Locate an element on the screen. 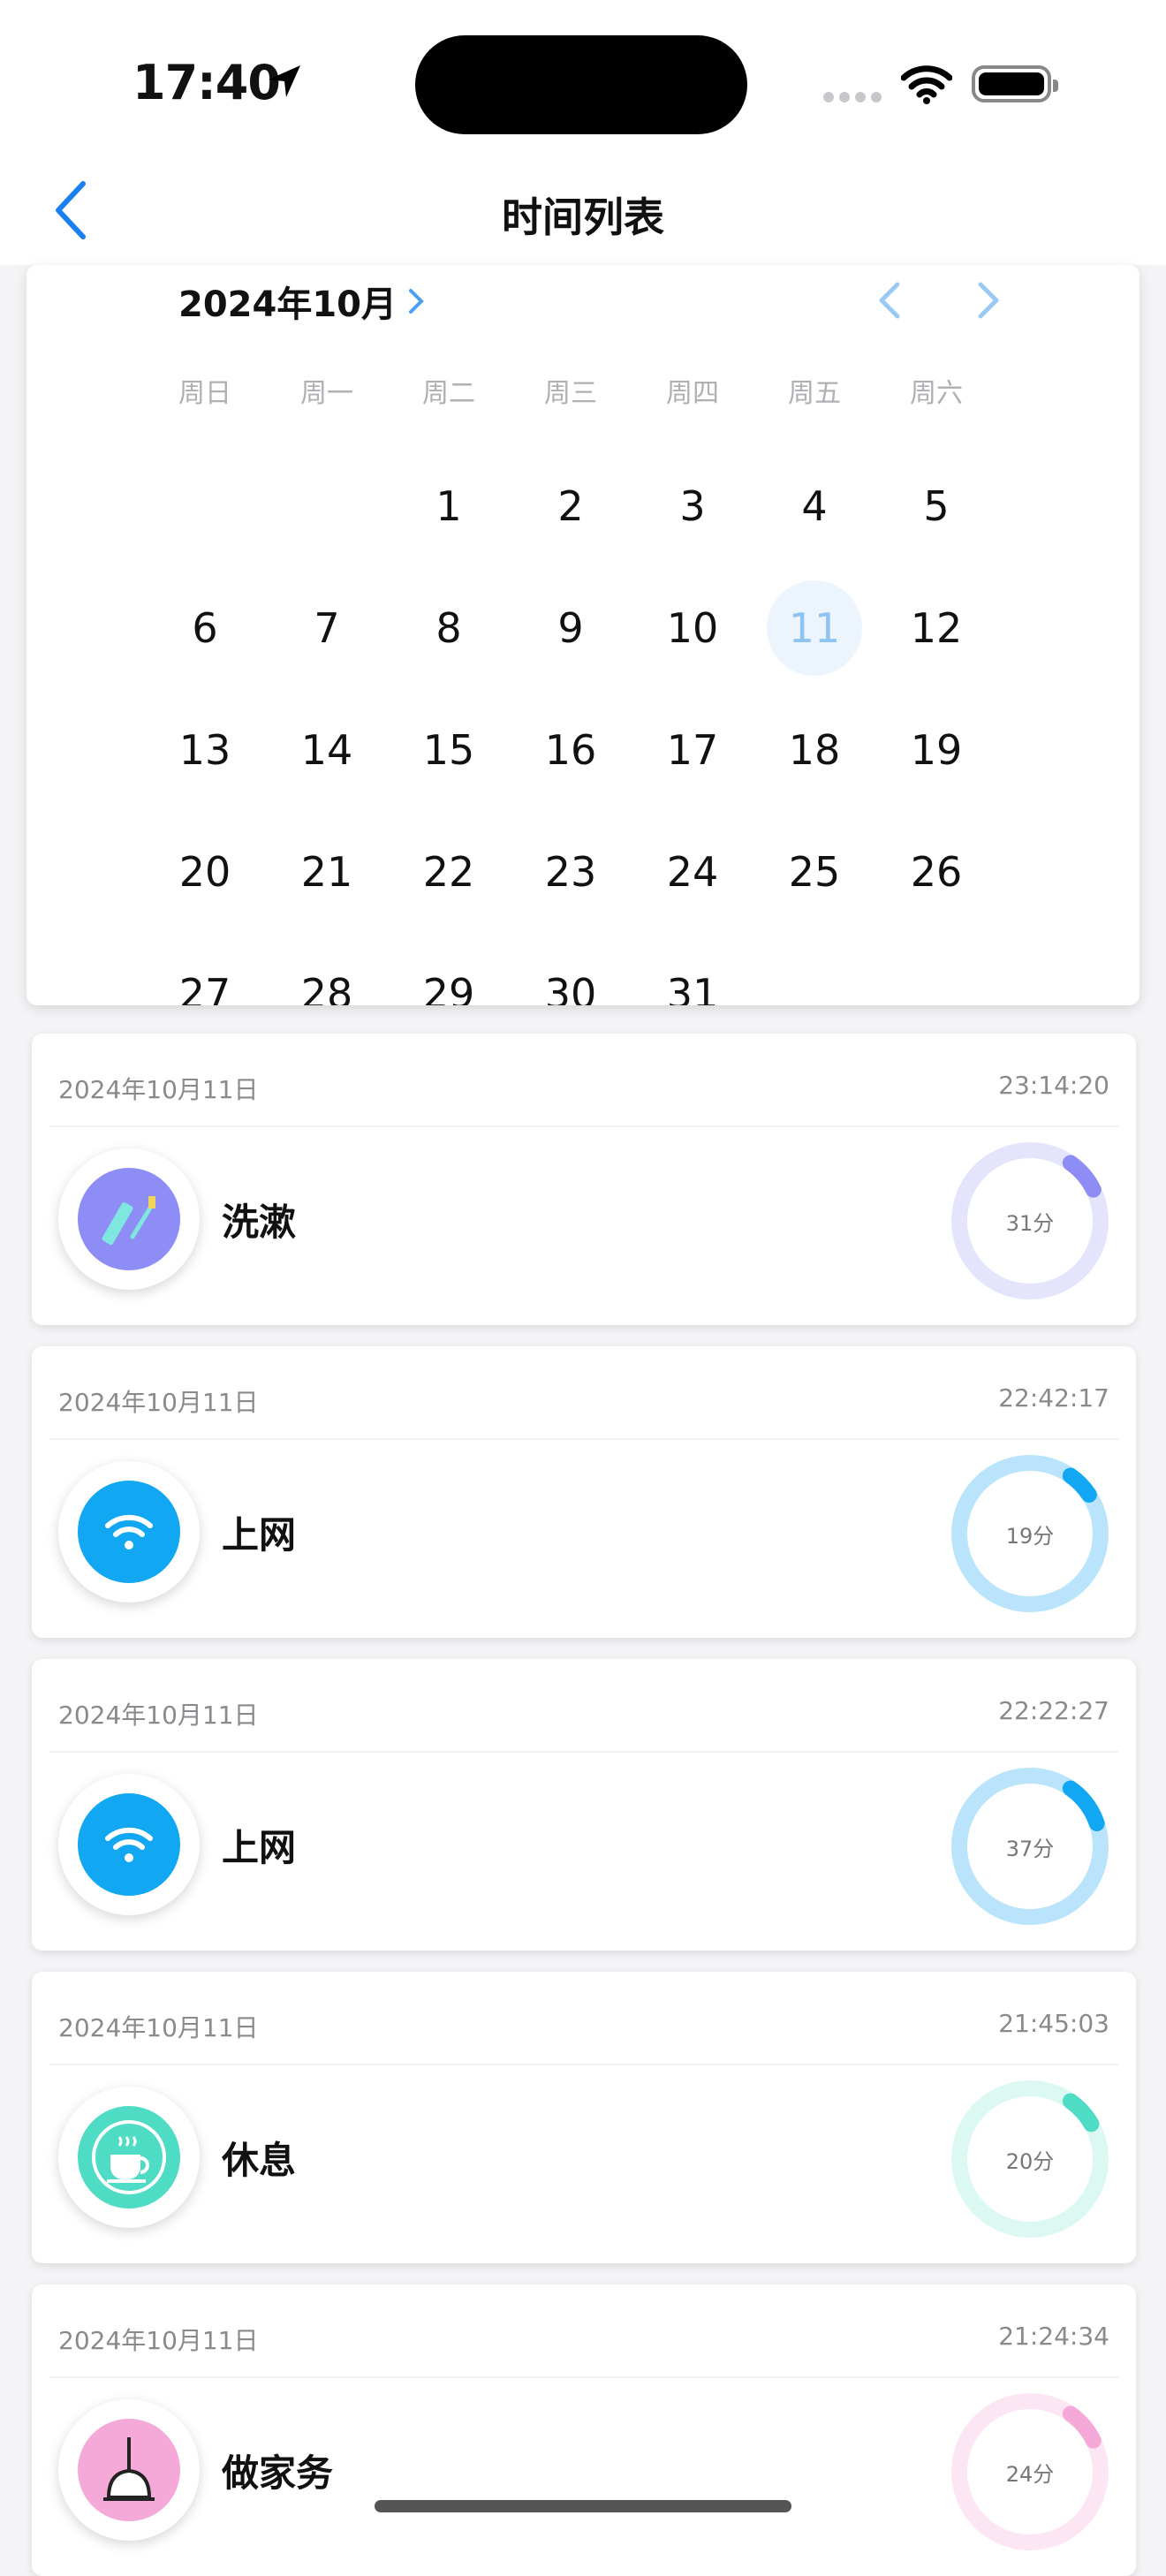 This screenshot has height=2576, width=1166. day-cell: 9 is located at coordinates (571, 628).